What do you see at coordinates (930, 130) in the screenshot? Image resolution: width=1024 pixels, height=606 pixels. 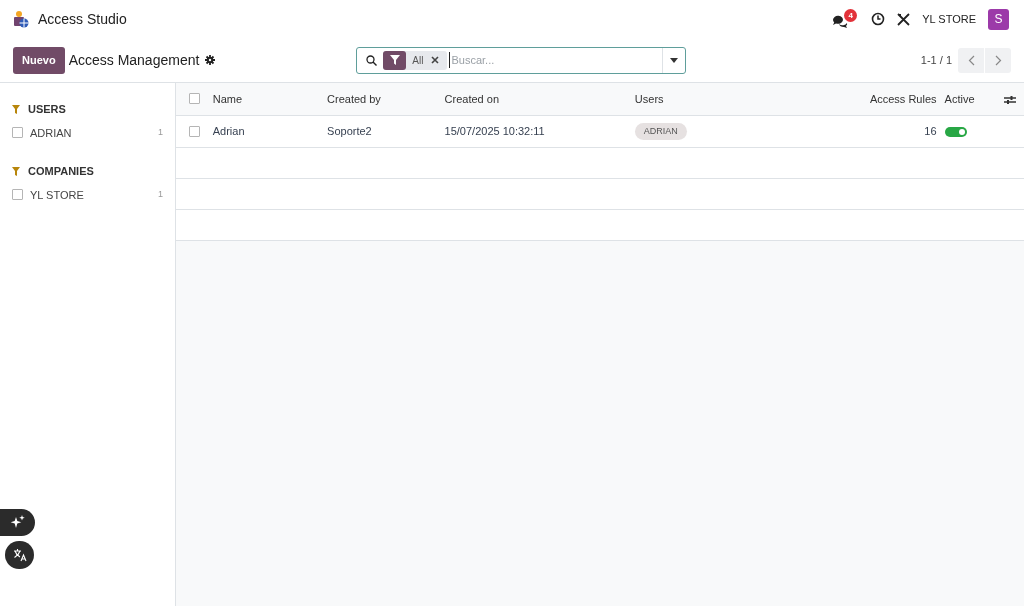 I see `table-cell: 16` at bounding box center [930, 130].